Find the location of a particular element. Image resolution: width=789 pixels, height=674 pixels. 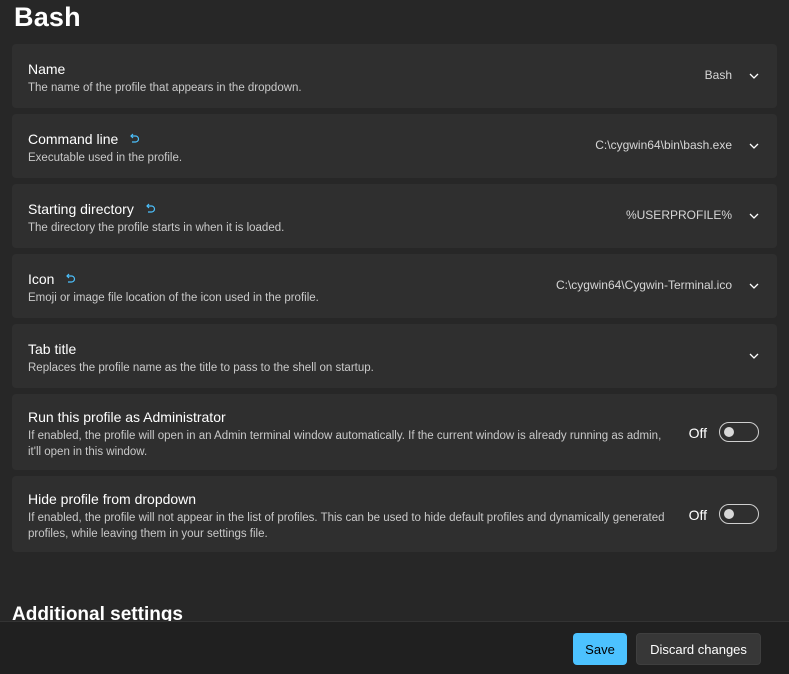

setting-title: Command line is located at coordinates (105, 139).